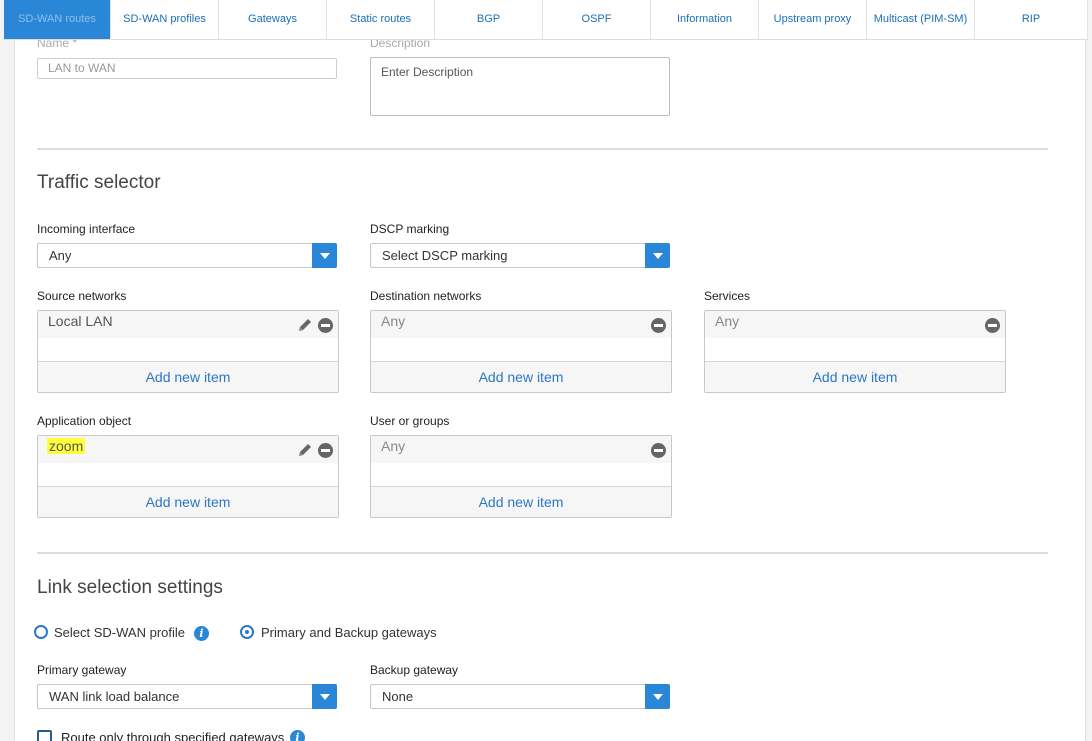 This screenshot has height=741, width=1092. I want to click on route-only-checkbox, so click(44, 735).